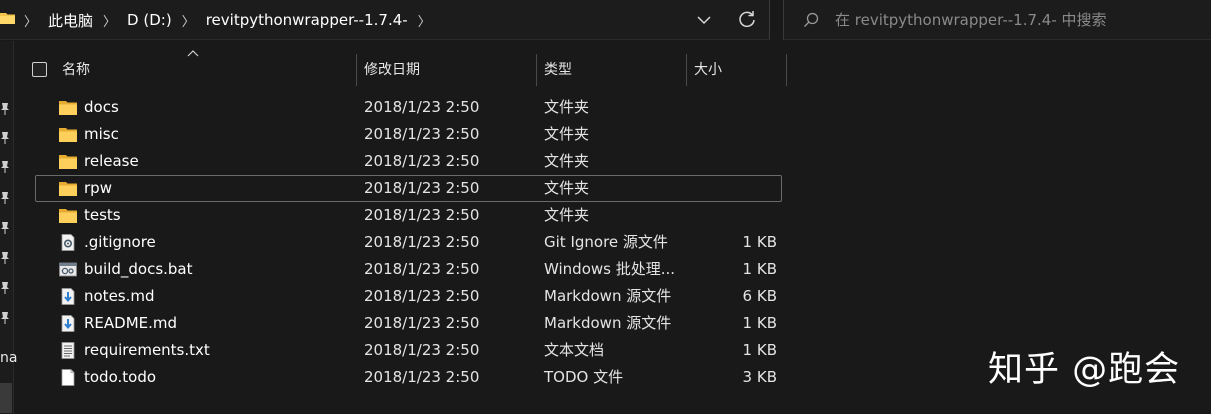  What do you see at coordinates (558, 70) in the screenshot?
I see `column-type: 类型` at bounding box center [558, 70].